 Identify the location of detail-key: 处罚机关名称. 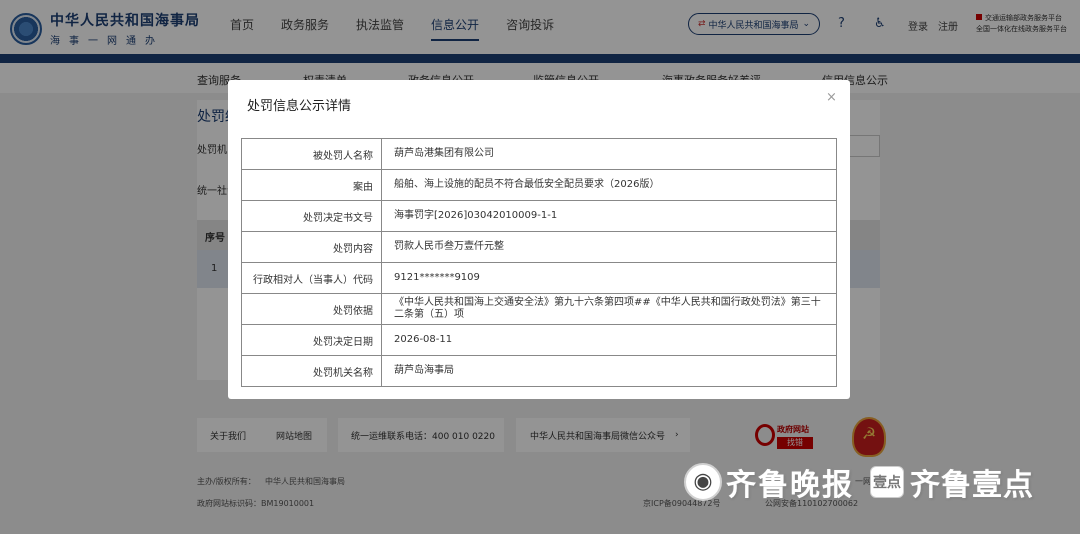
(311, 371).